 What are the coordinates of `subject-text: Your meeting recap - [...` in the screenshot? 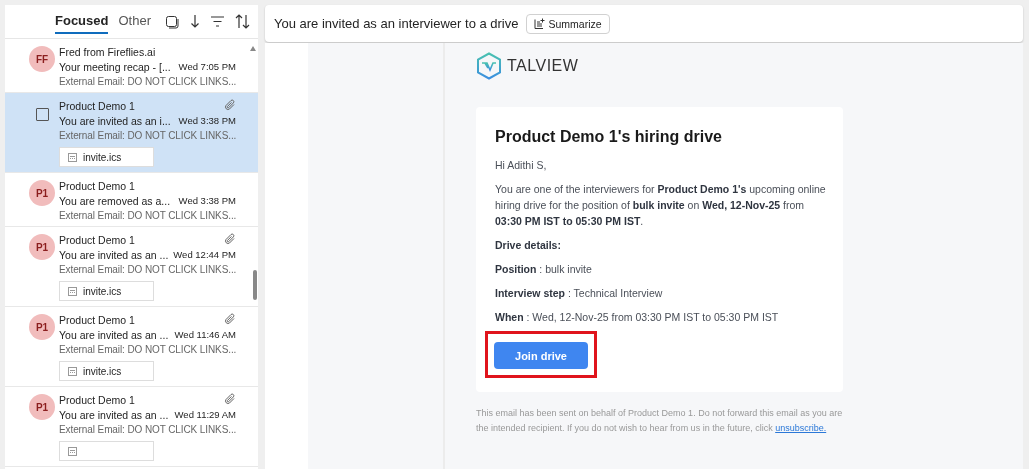 It's located at (115, 66).